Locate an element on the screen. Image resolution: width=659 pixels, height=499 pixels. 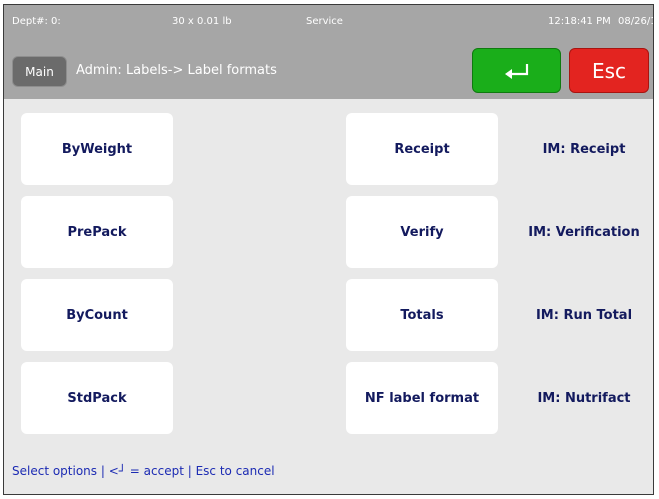
accept-button is located at coordinates (516, 70).